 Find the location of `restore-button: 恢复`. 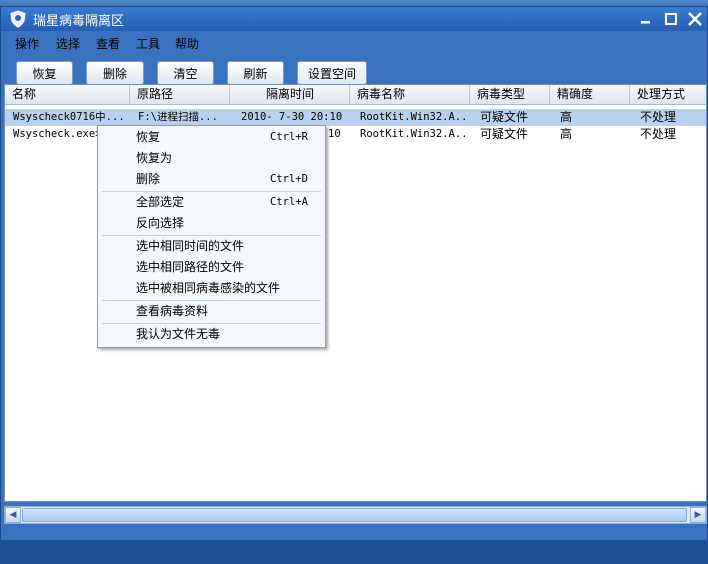

restore-button: 恢复 is located at coordinates (44, 73).